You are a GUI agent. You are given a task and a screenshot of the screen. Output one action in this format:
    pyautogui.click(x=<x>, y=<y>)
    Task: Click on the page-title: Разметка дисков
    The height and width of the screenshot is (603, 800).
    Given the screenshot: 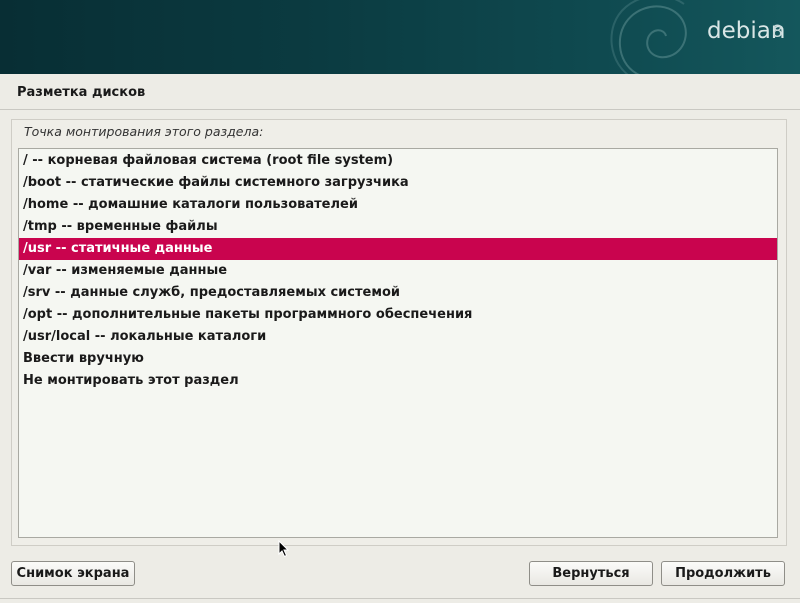 What is the action you would take?
    pyautogui.click(x=81, y=92)
    